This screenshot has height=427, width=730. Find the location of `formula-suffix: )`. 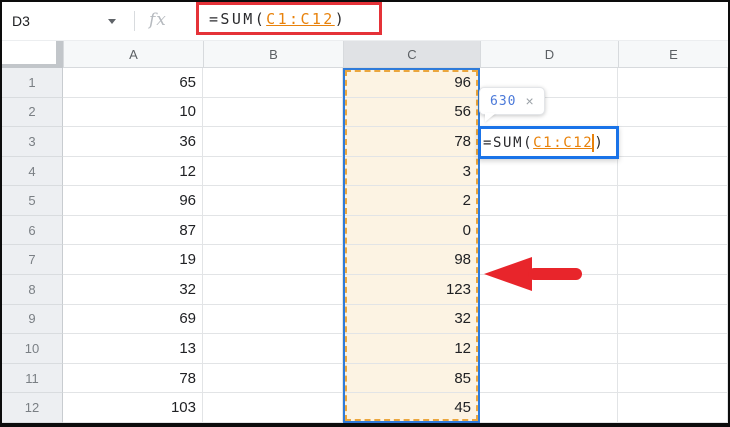

formula-suffix: ) is located at coordinates (340, 18).